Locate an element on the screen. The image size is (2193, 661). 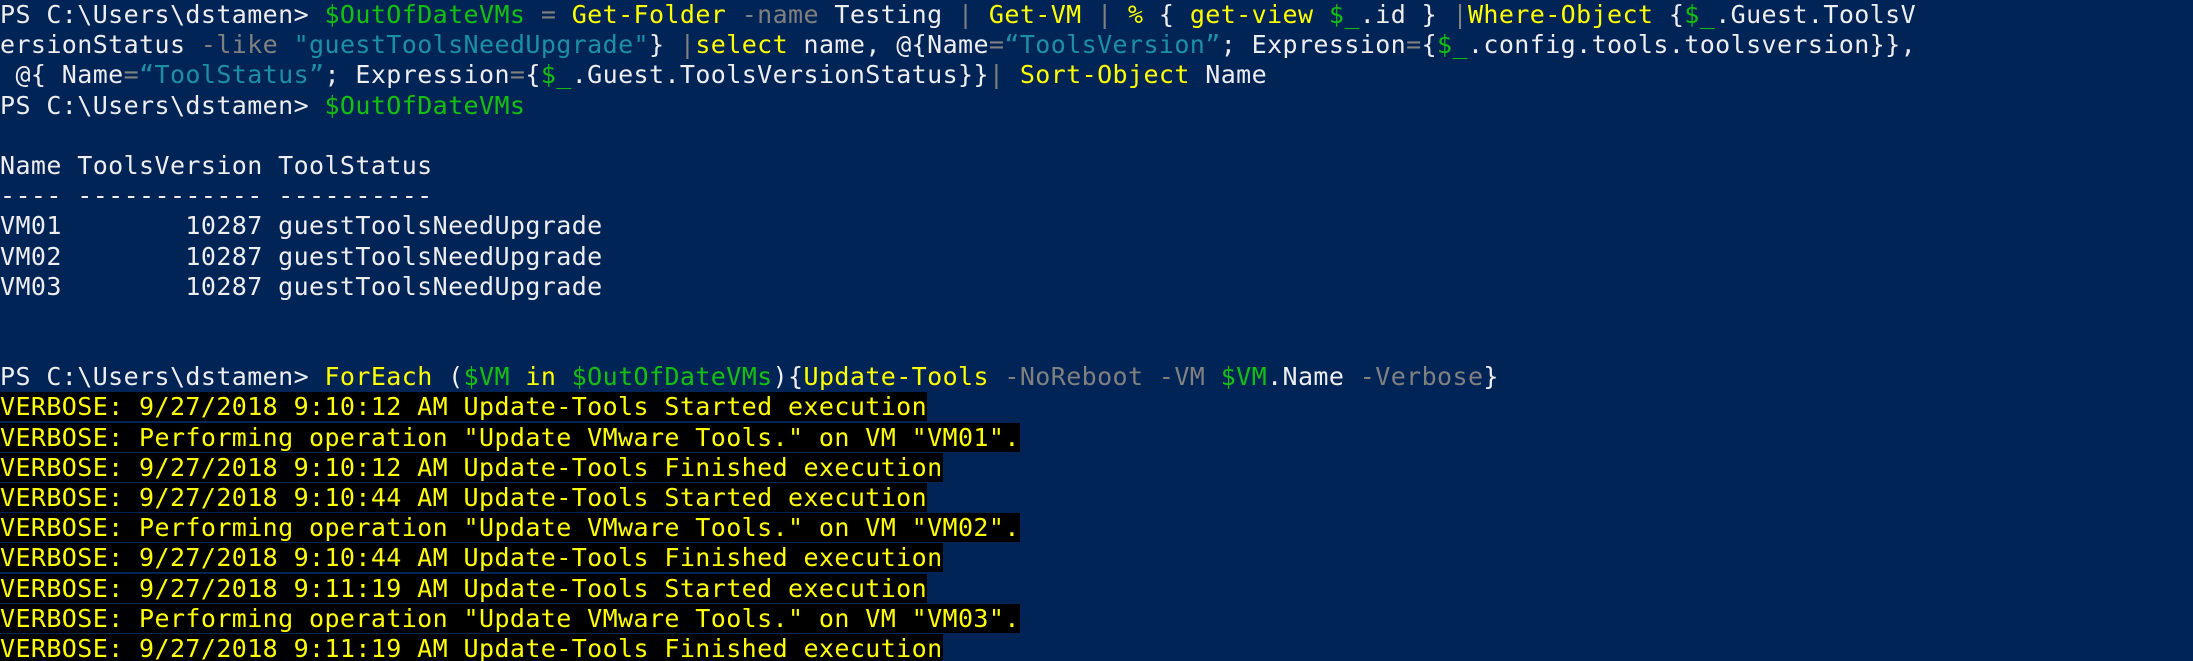
console-text: Name ToolsVersion ToolStatus is located at coordinates (216, 165).